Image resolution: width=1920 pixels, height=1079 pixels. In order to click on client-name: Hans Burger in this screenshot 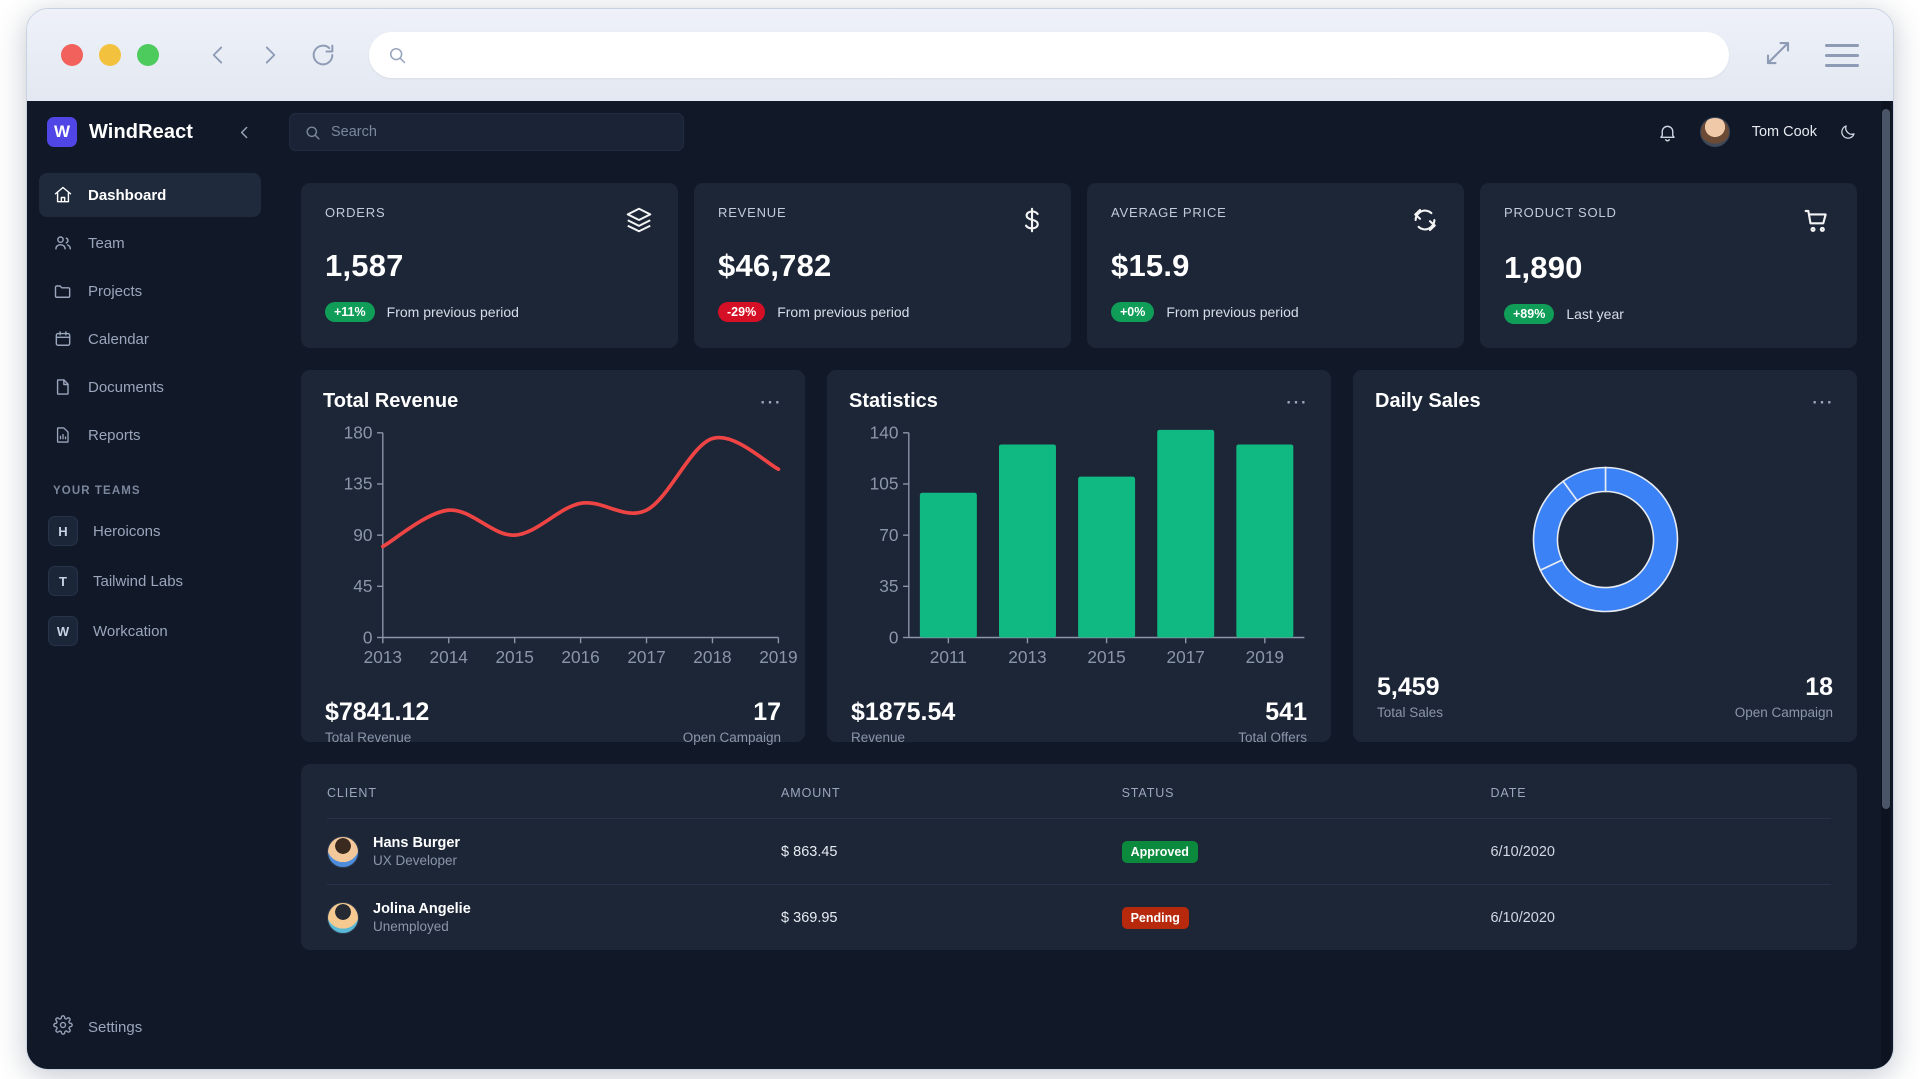, I will do `click(417, 843)`.